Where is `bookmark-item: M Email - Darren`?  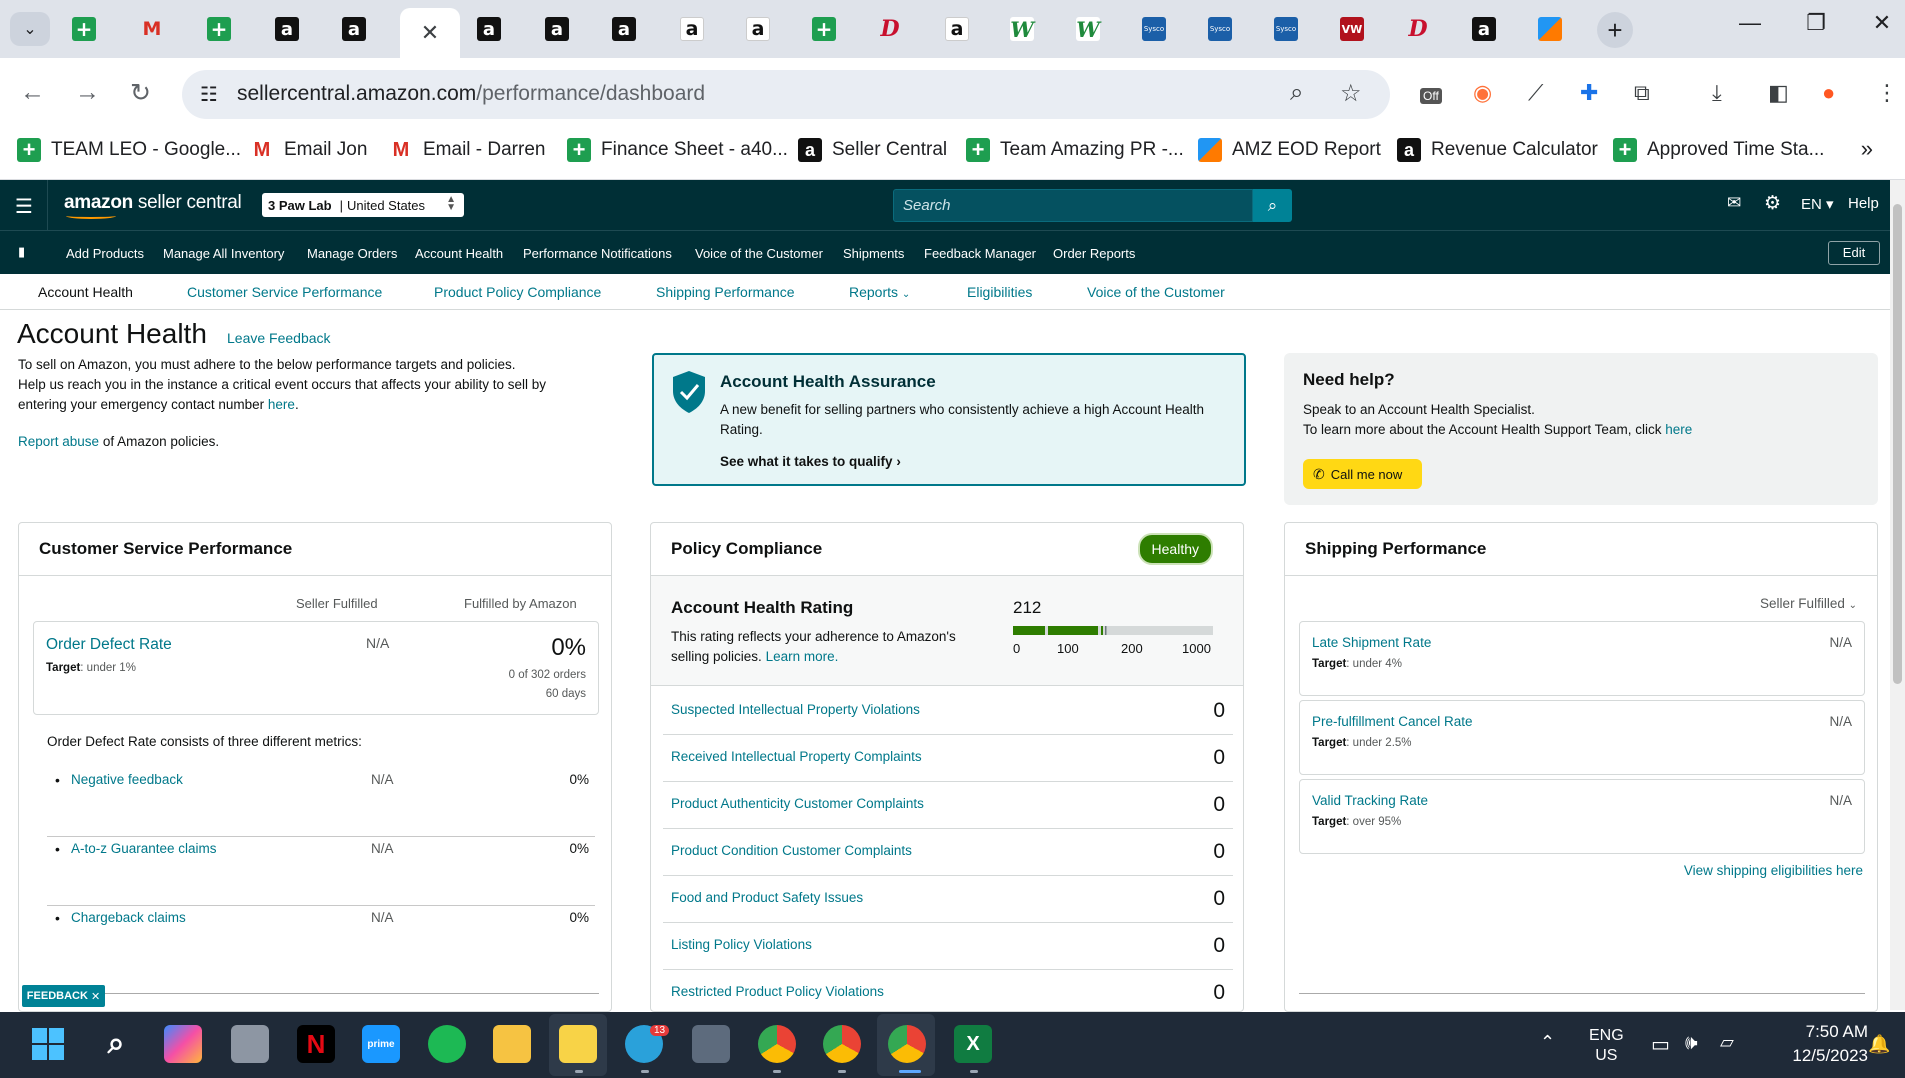
bookmark-item: M Email - Darren is located at coordinates (467, 150).